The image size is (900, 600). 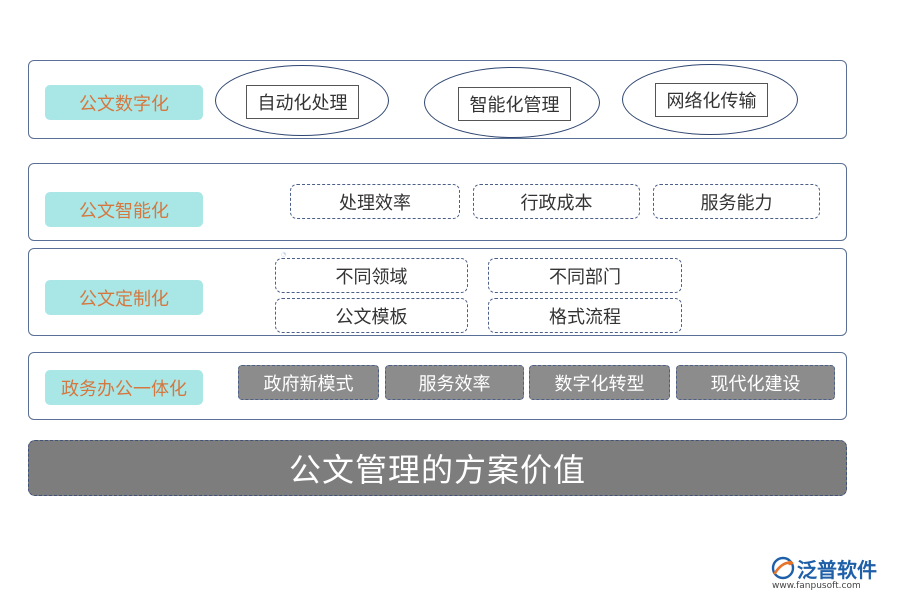 What do you see at coordinates (736, 201) in the screenshot?
I see `intelligent-item-3: 服务能力` at bounding box center [736, 201].